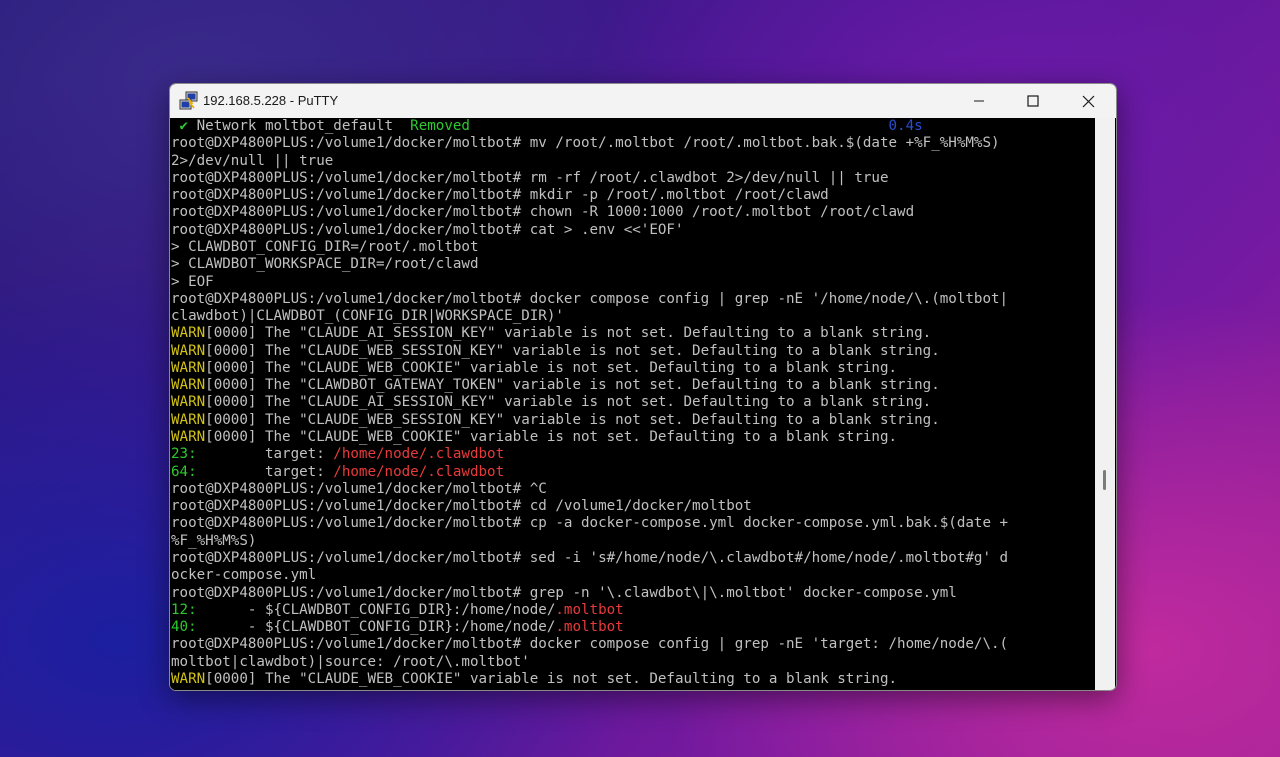 The image size is (1280, 757). I want to click on minimize-icon, so click(979, 101).